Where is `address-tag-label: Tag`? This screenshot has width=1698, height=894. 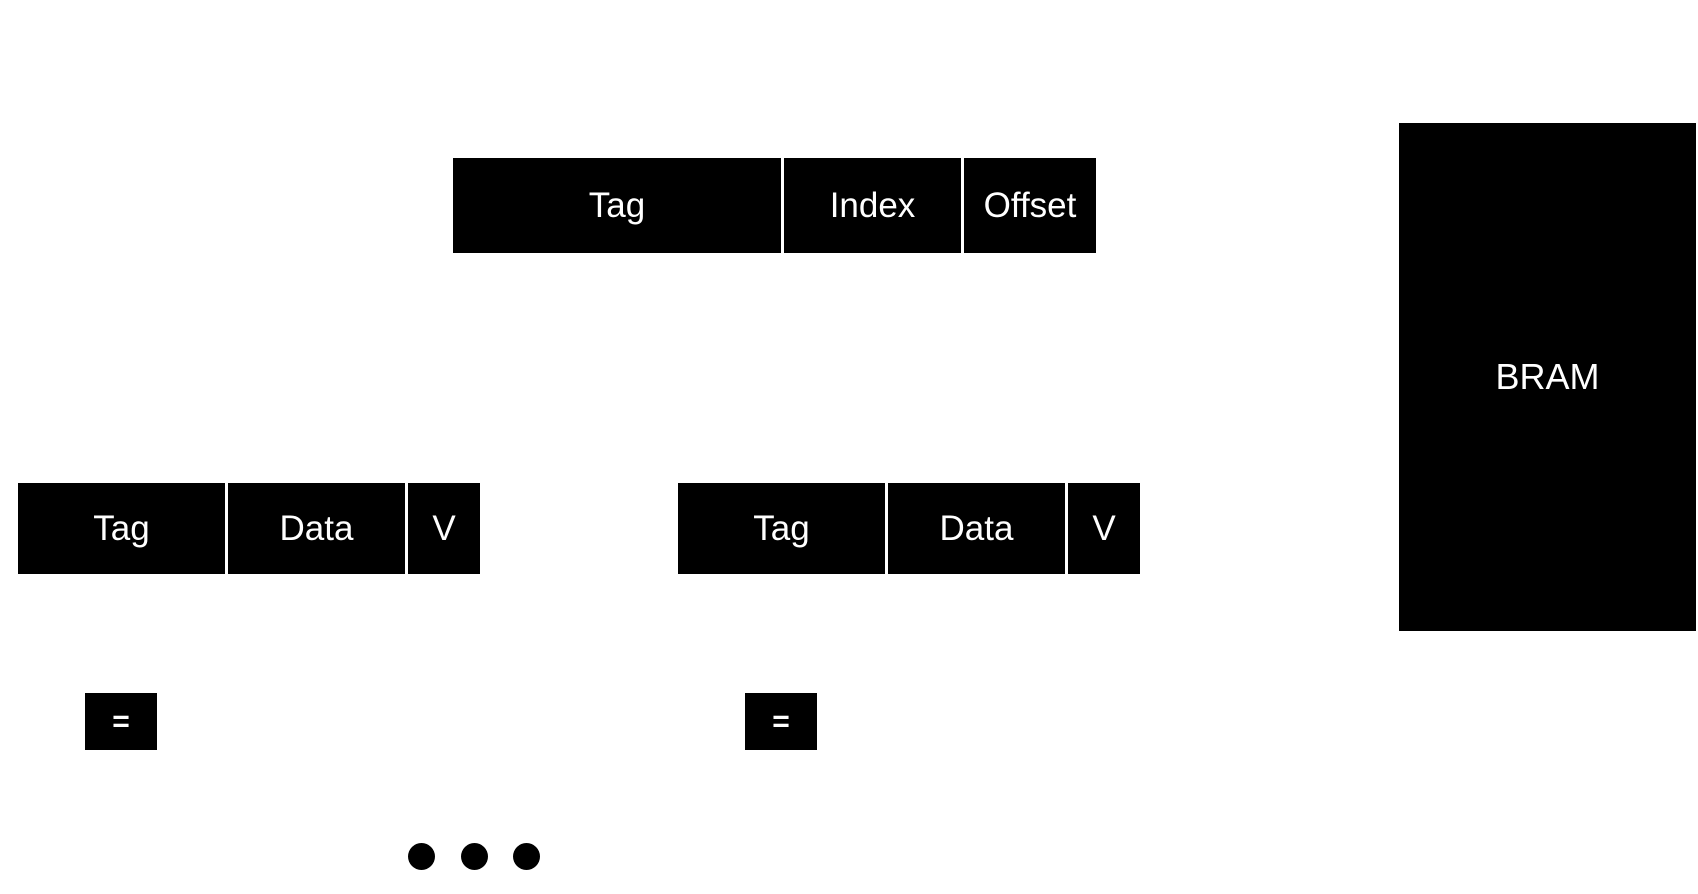
address-tag-label: Tag is located at coordinates (617, 205).